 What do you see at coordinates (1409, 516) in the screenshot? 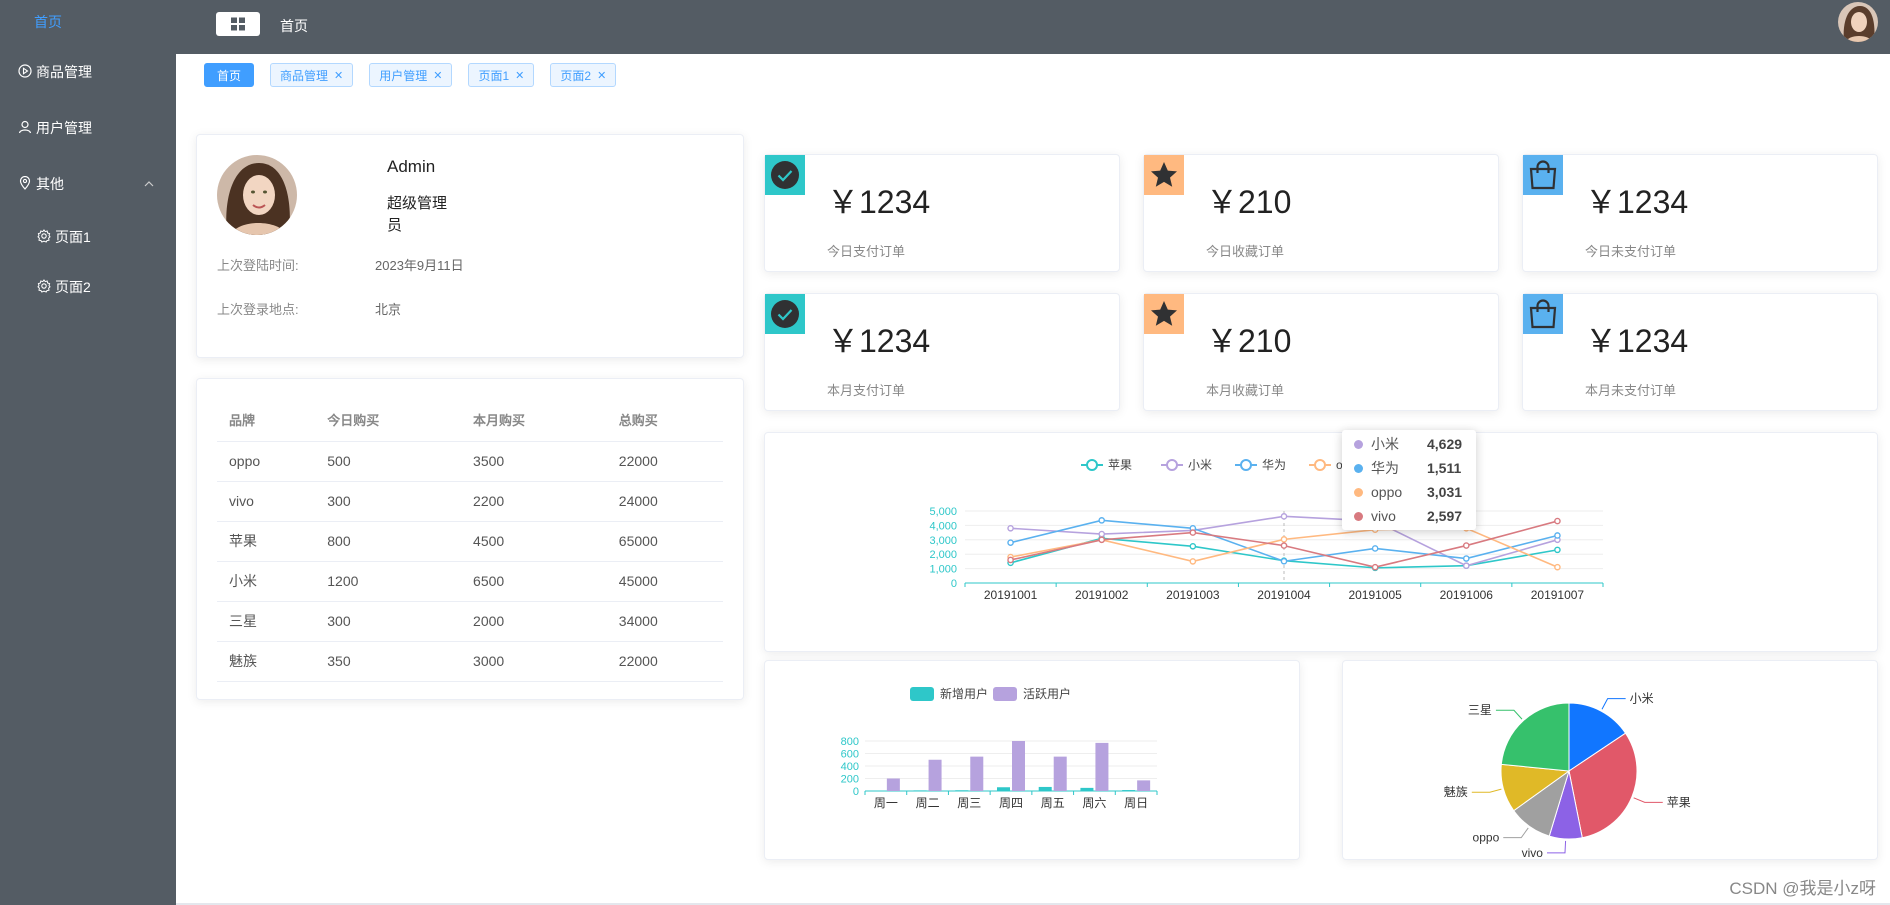
I see `tooltip-row: vivo 2,597` at bounding box center [1409, 516].